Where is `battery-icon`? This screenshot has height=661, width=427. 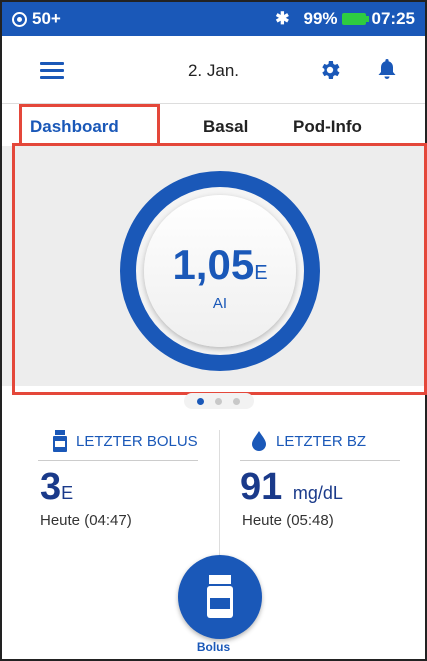 battery-icon is located at coordinates (355, 19).